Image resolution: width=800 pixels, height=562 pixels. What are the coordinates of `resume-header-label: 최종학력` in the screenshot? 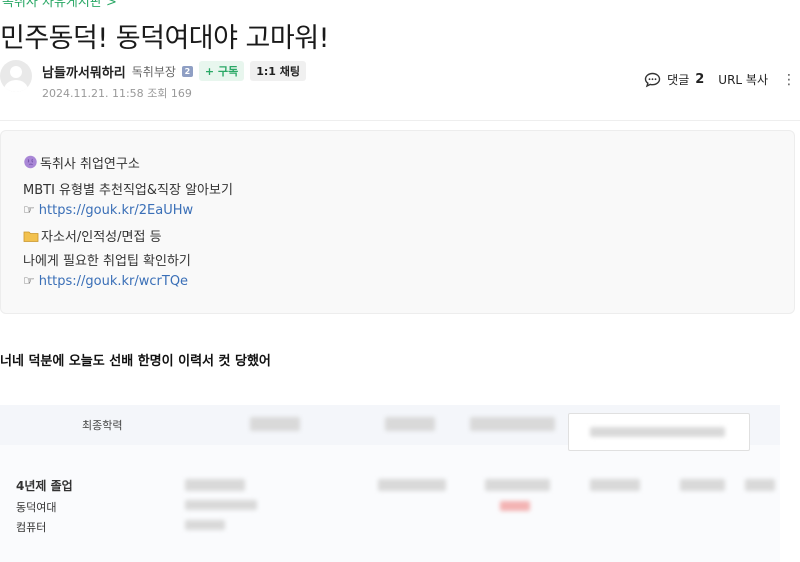 It's located at (102, 425).